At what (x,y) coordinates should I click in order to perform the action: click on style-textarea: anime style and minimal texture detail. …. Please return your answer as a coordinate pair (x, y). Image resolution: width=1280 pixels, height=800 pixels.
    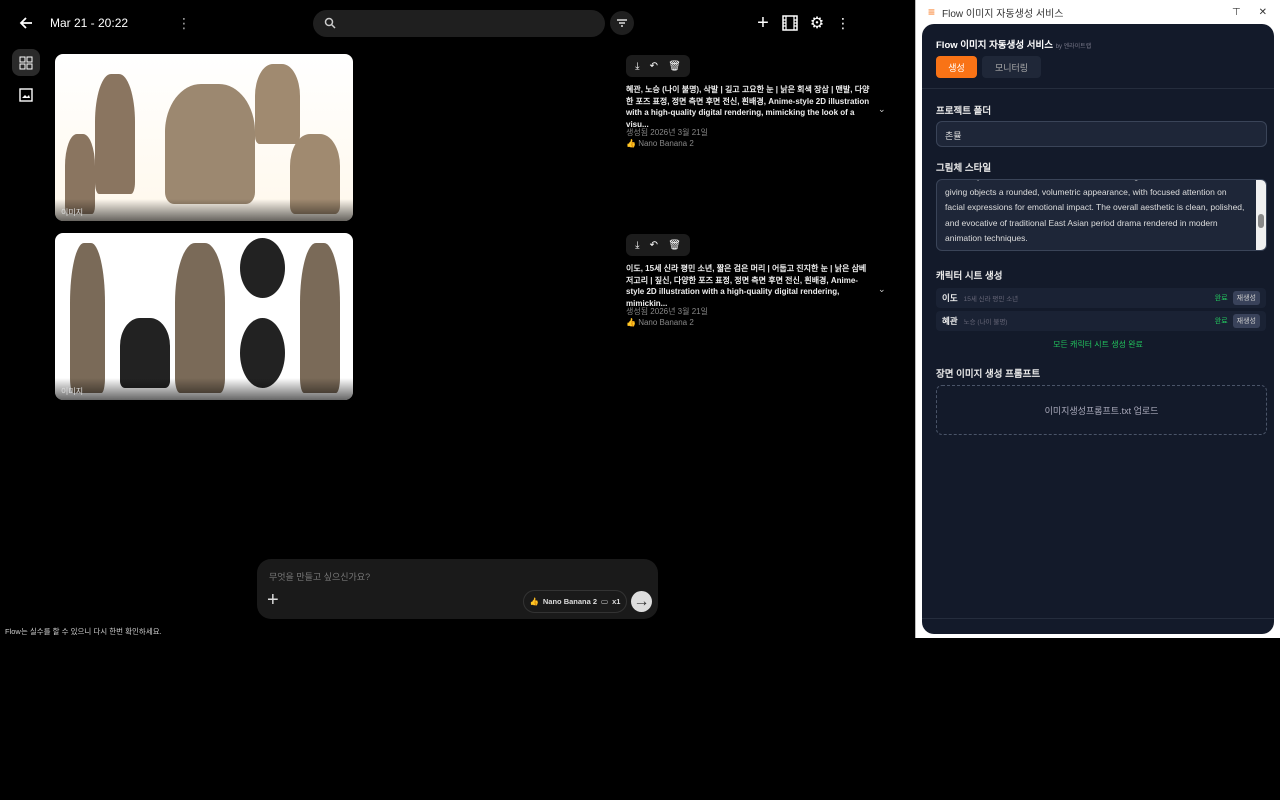
    Looking at the image, I should click on (1101, 215).